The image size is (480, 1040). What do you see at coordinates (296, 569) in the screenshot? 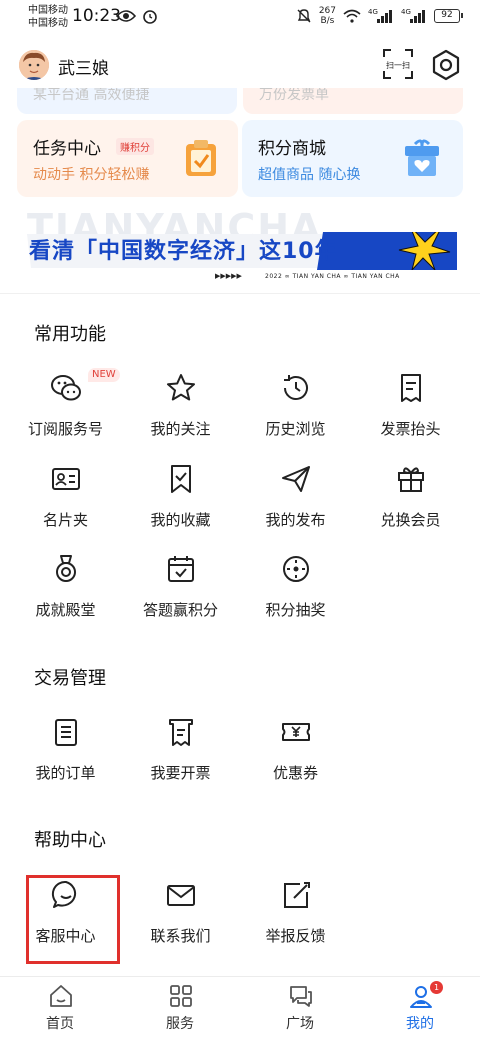
I see `lottery-wheel-icon` at bounding box center [296, 569].